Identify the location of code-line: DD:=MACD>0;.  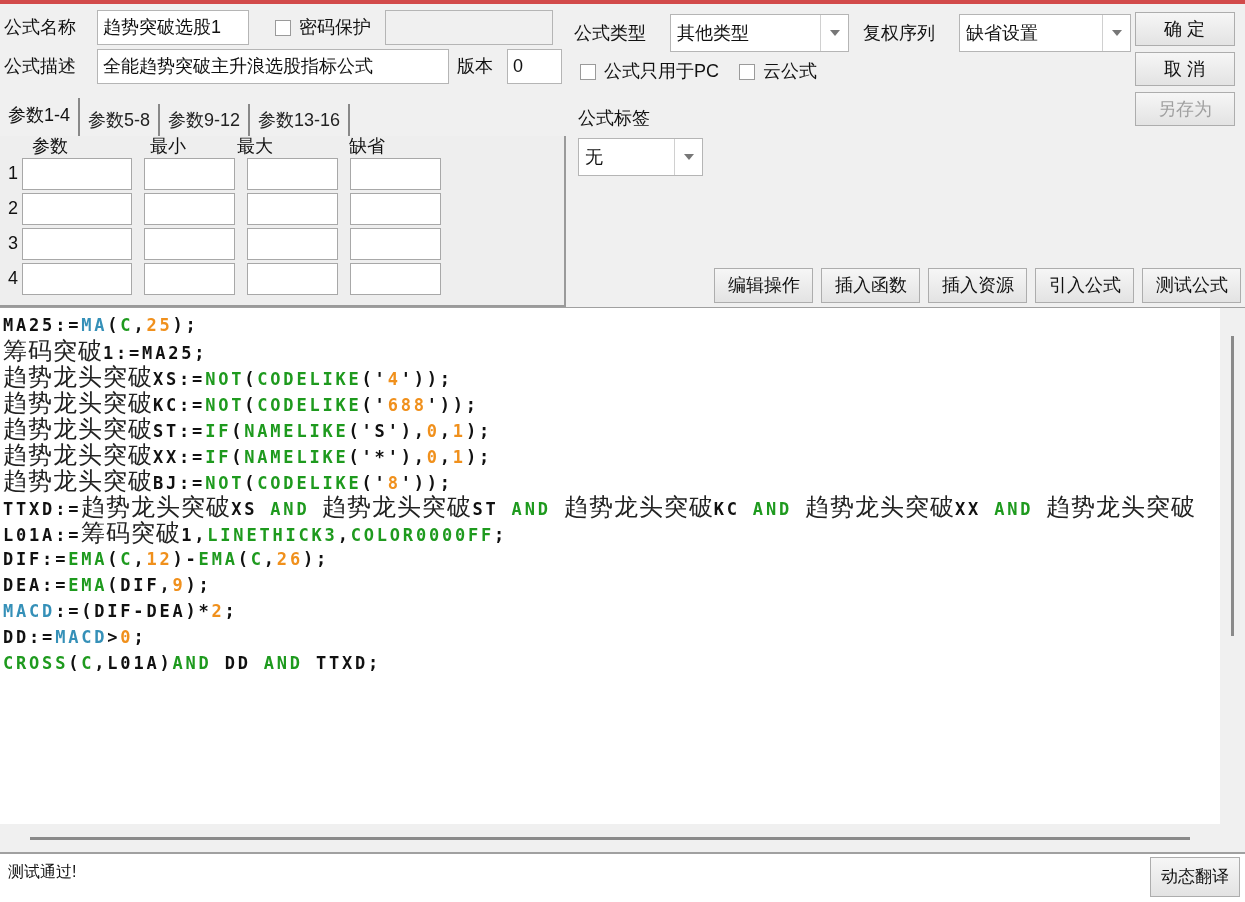
(75, 637).